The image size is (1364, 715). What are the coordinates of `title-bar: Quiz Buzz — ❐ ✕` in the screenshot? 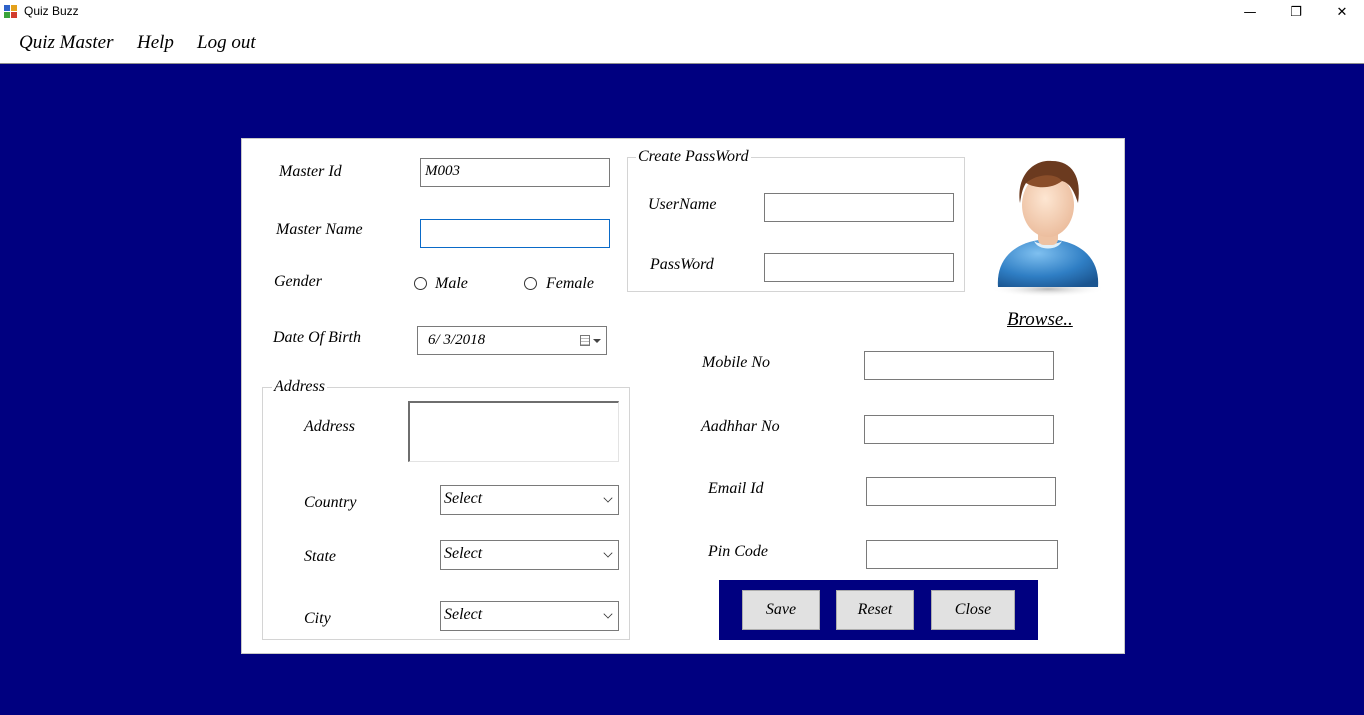 It's located at (682, 13).